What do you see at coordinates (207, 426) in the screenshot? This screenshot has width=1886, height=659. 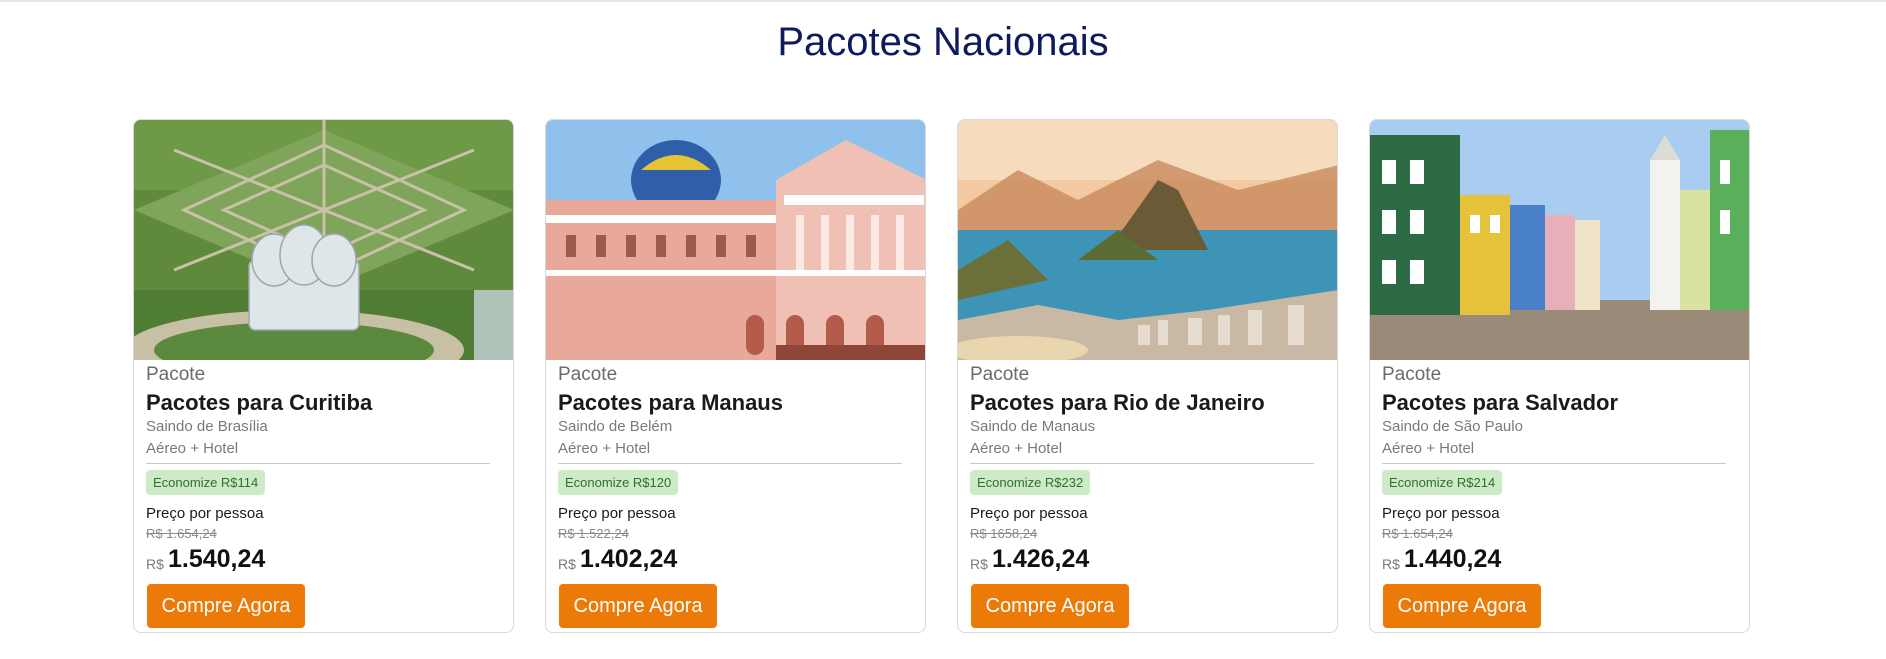 I see `package-origin: Saindo de Brasília` at bounding box center [207, 426].